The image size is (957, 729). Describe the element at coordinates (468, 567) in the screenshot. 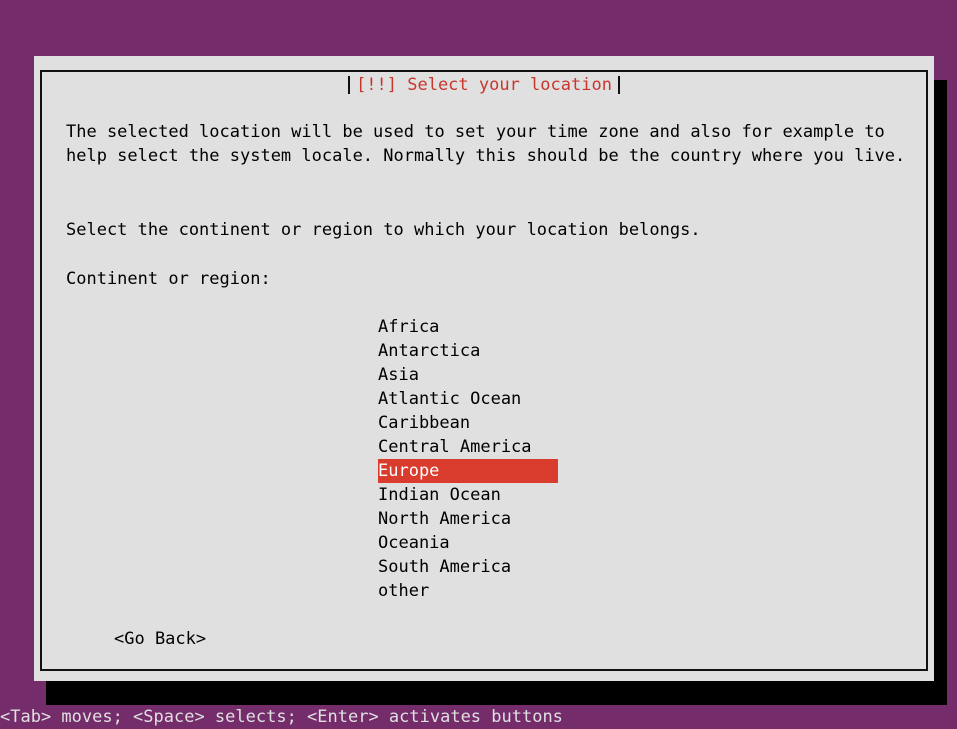

I see `option-south-america: South America` at that location.